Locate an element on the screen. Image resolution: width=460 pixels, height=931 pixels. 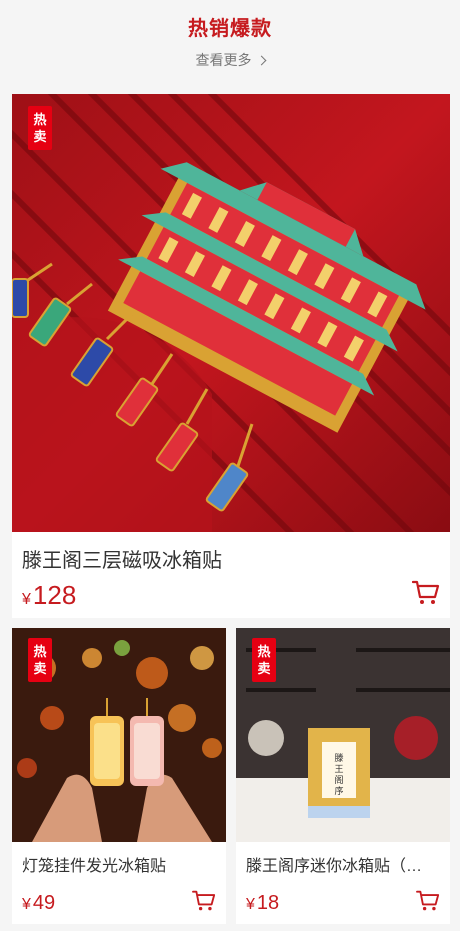
section-header: 热销爆款 查看更多 is located at coordinates (230, 40).